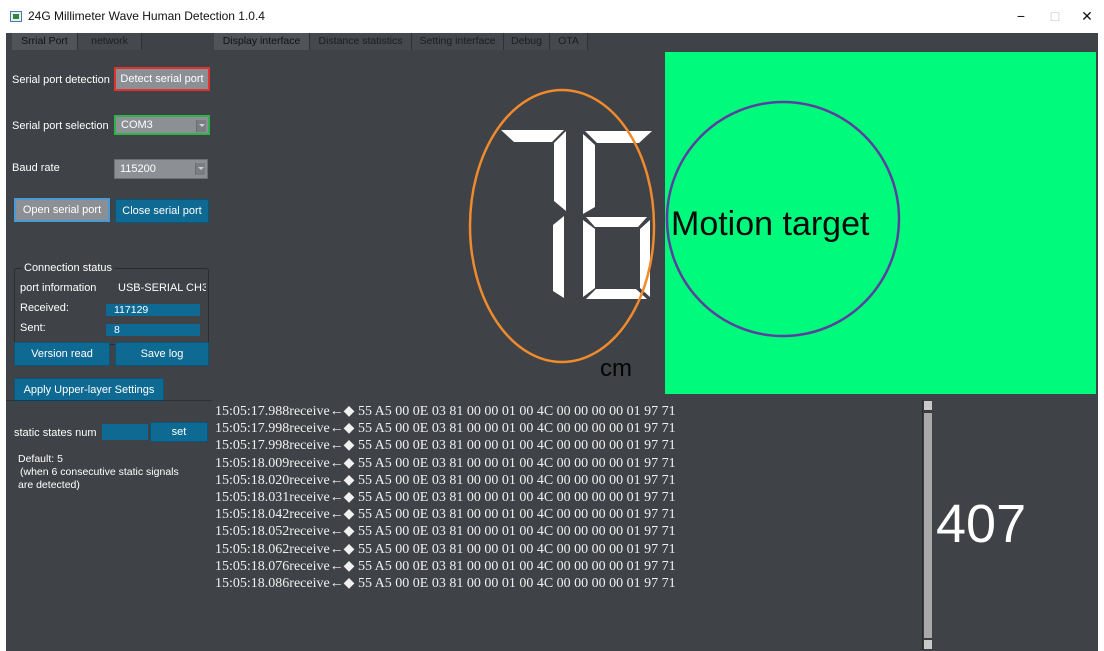 This screenshot has width=1104, height=651. What do you see at coordinates (179, 432) in the screenshot?
I see `set-static-states-button: set` at bounding box center [179, 432].